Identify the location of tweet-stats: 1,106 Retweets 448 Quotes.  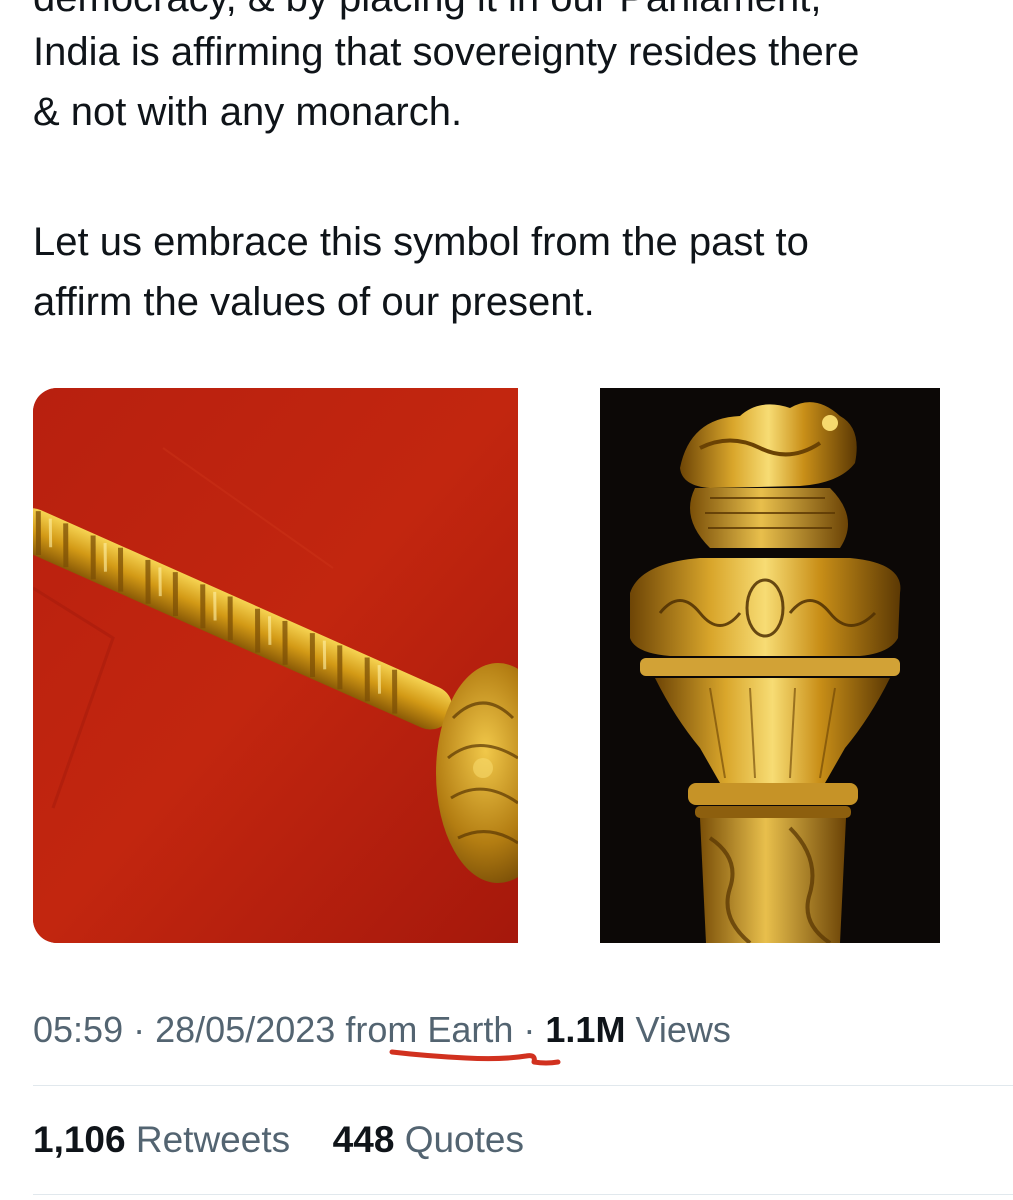
(278, 1140).